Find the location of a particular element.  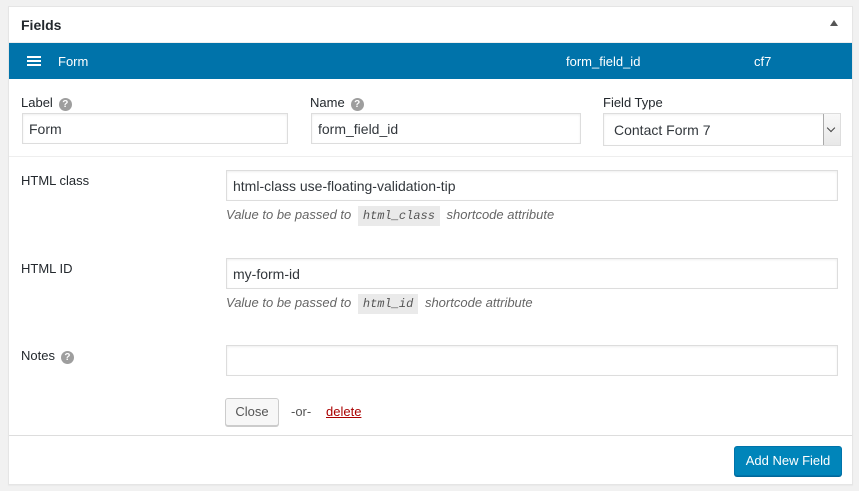

or-separator: -or- is located at coordinates (301, 411).